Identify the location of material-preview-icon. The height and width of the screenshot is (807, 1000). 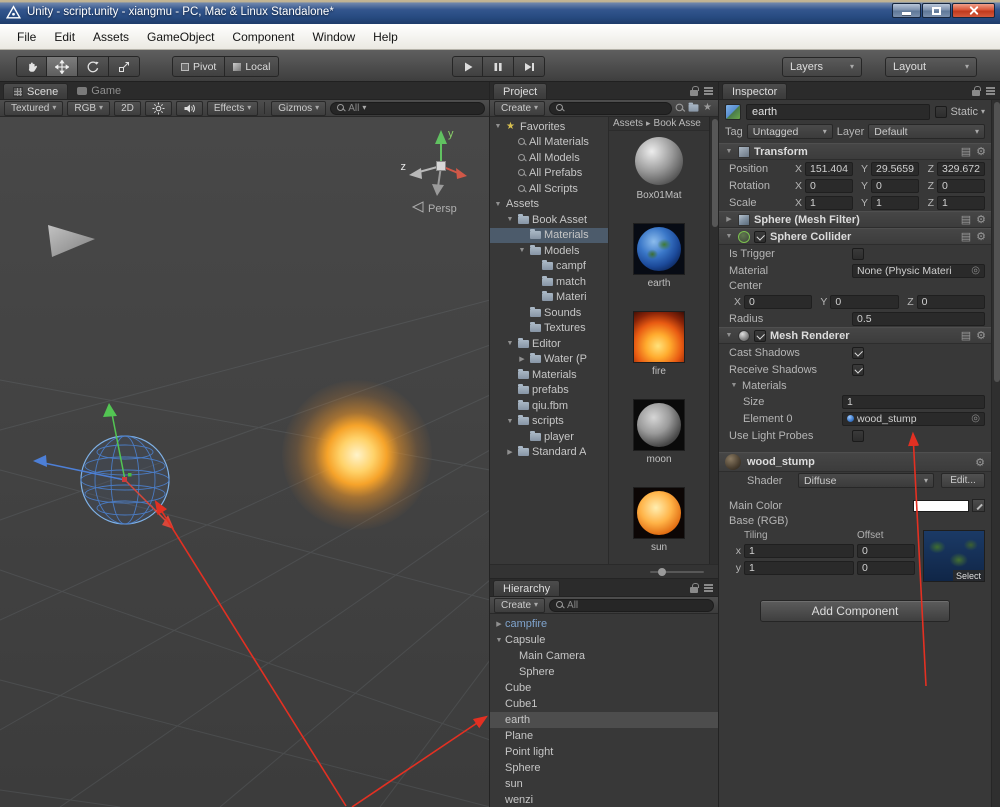
(733, 462).